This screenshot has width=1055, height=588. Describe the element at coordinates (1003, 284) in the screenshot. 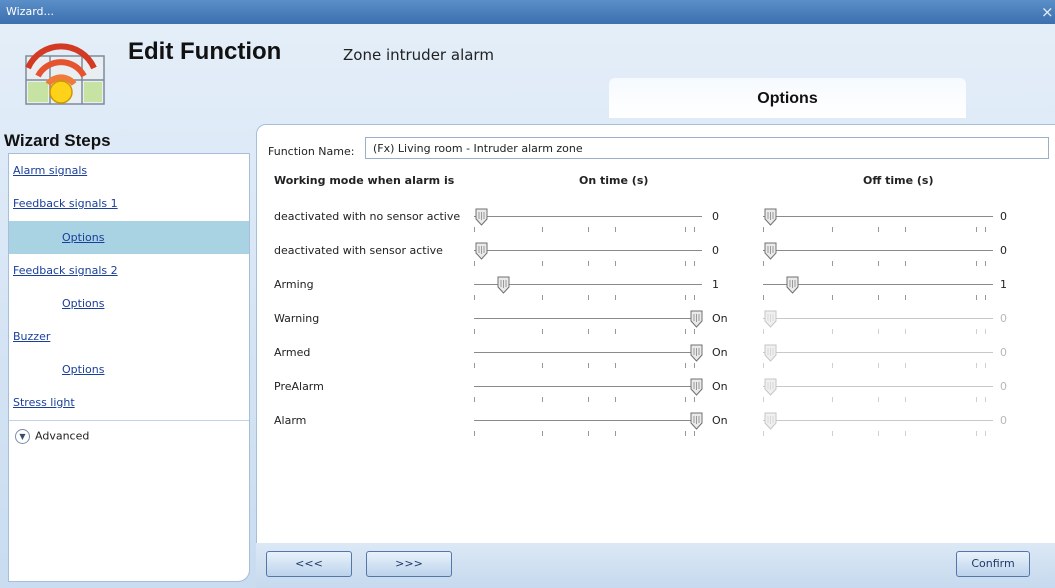

I see `off-time-value: 1` at that location.